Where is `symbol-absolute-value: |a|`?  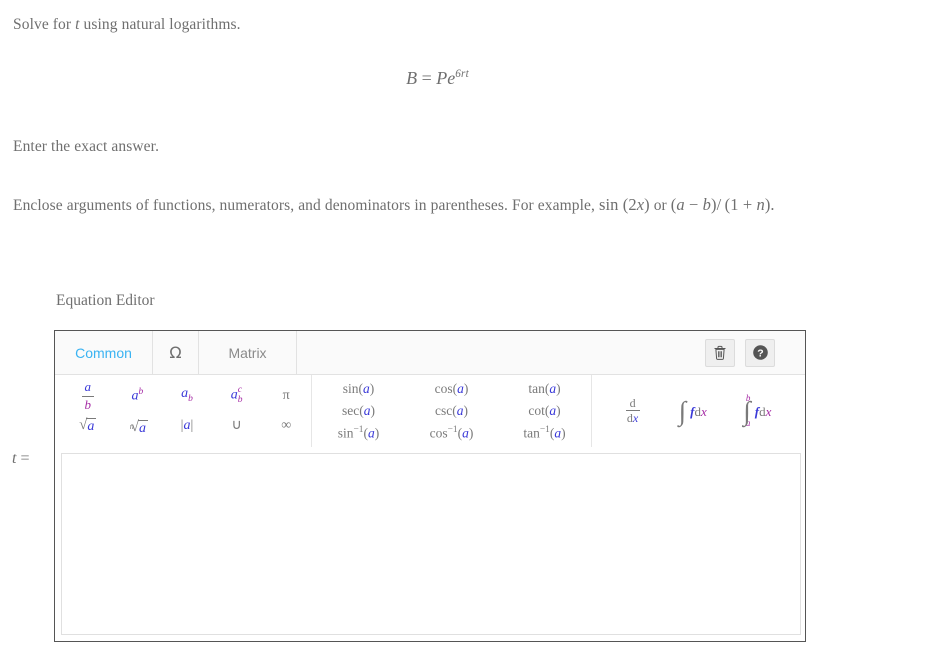
symbol-absolute-value: |a| is located at coordinates (187, 426).